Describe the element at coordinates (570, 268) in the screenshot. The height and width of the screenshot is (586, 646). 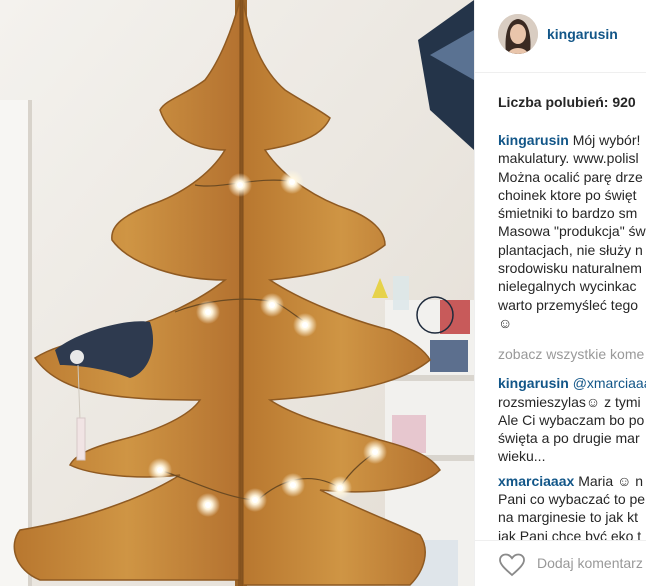
I see `caption-text-line: srodowisku naturalnem` at that location.